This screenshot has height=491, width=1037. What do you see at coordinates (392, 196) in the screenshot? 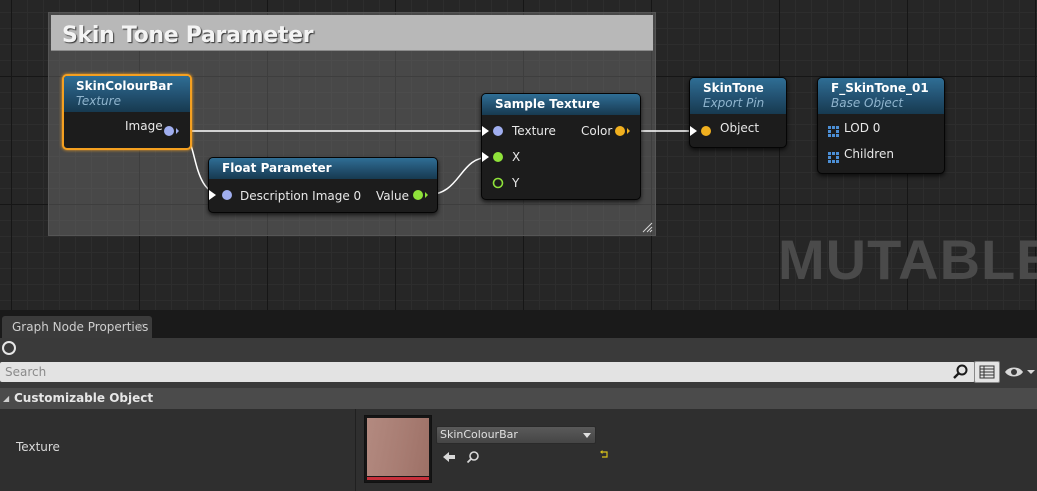
I see `pin-label-value: Value` at bounding box center [392, 196].